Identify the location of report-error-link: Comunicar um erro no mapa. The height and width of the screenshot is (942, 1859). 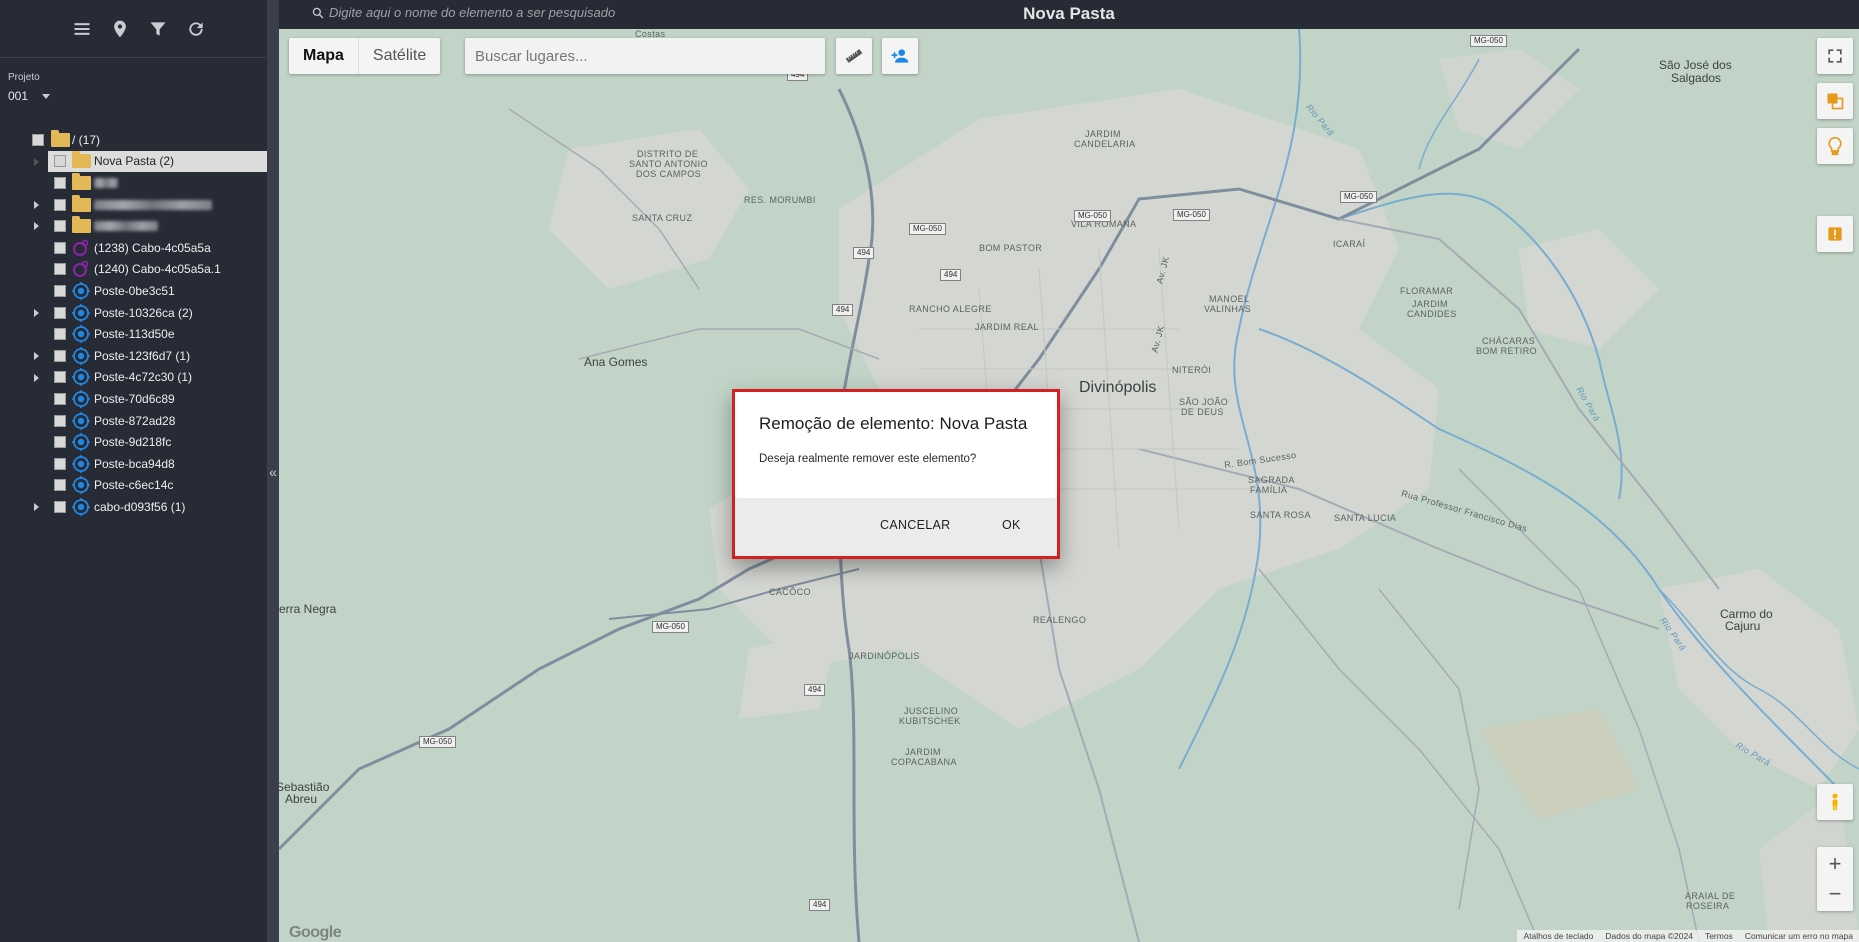
(1799, 936).